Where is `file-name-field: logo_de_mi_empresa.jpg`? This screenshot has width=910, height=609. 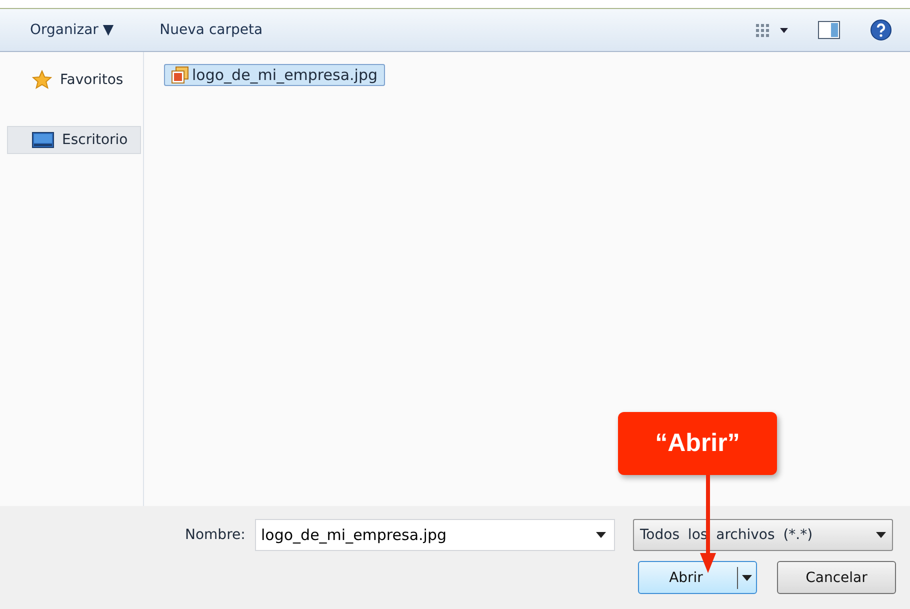 file-name-field: logo_de_mi_empresa.jpg is located at coordinates (435, 535).